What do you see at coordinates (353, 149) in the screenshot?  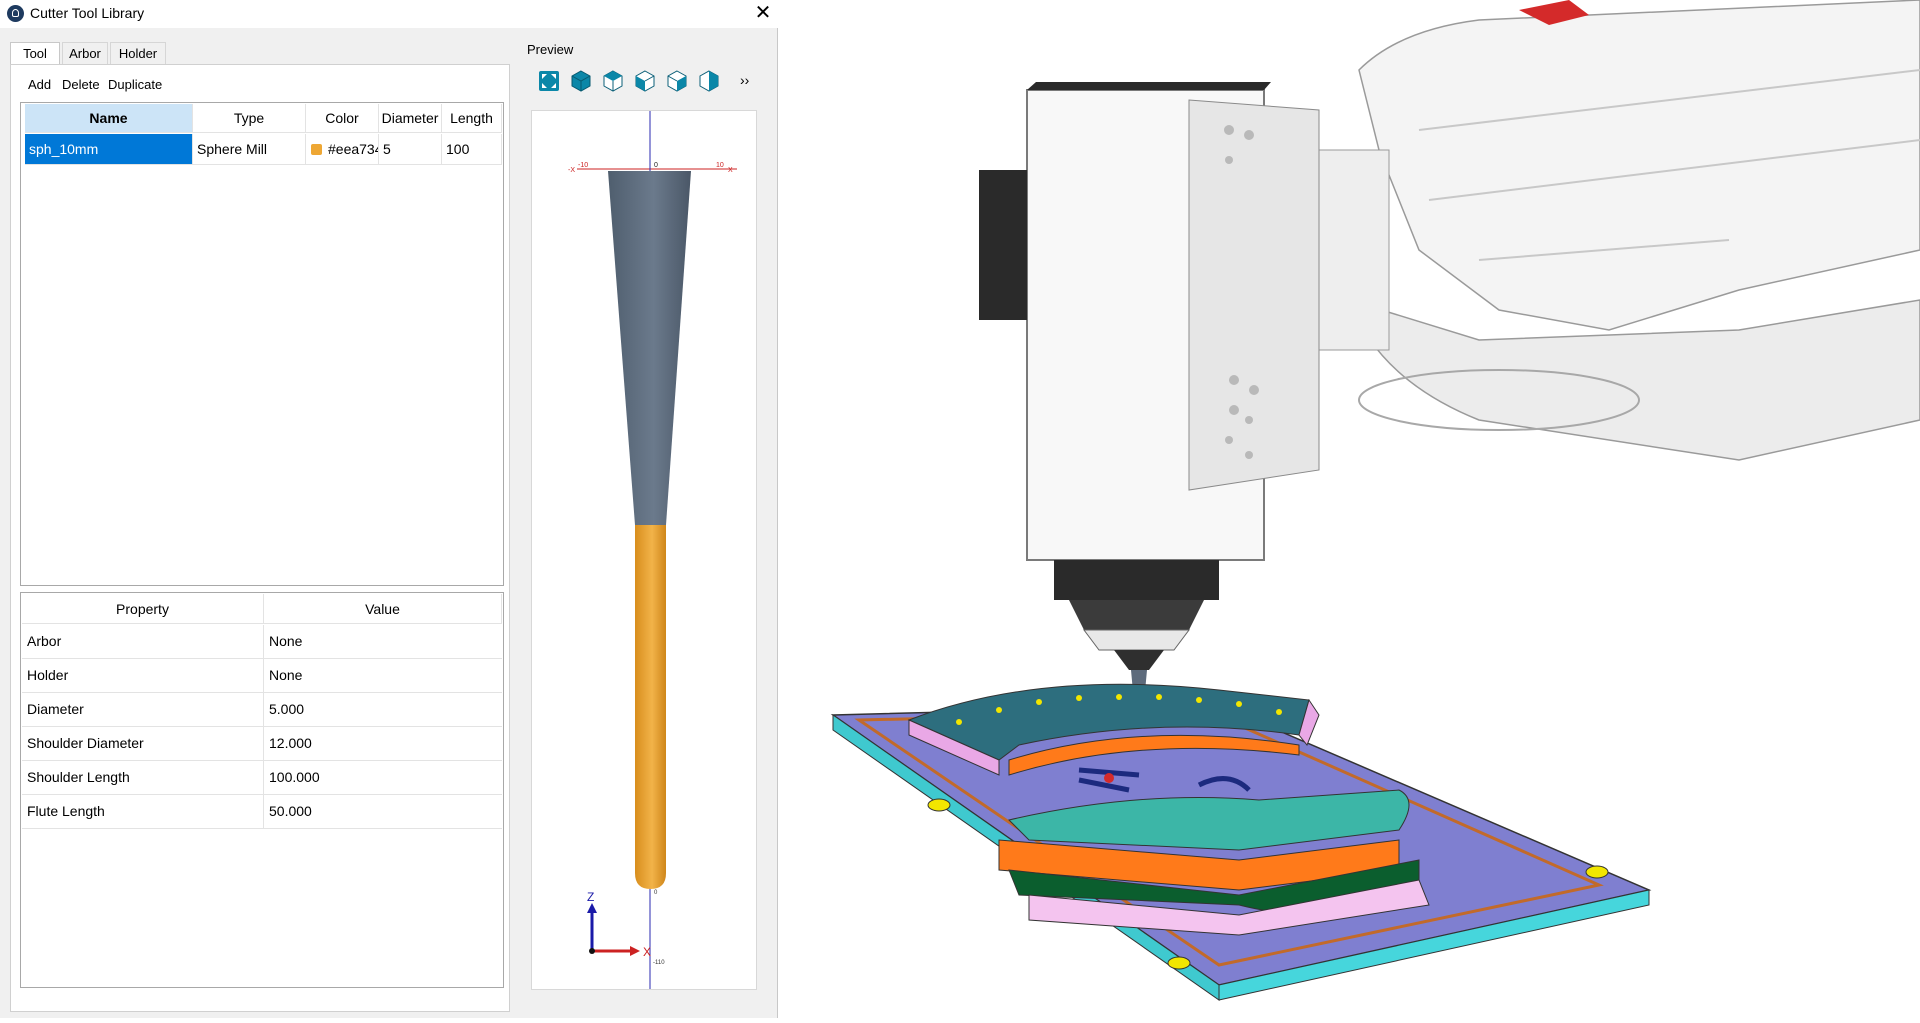 I see `cell-color-value: #eea734` at bounding box center [353, 149].